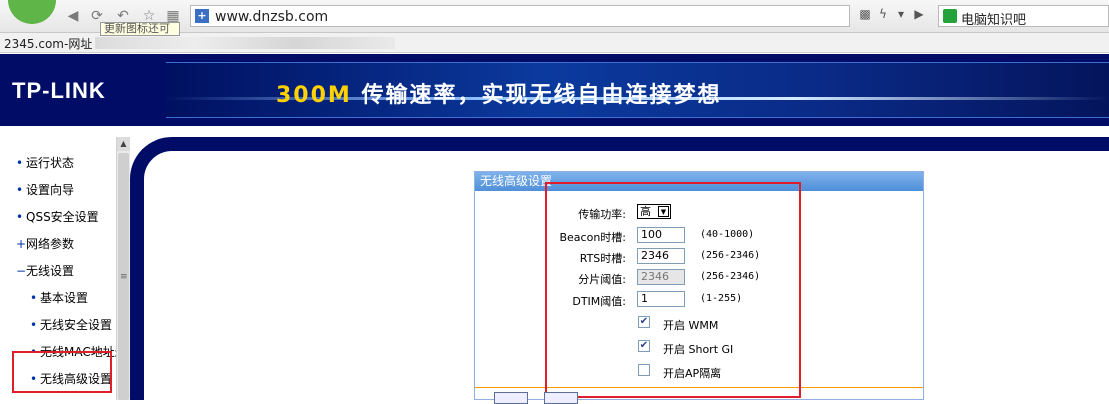  I want to click on banner-slogan: 300M 传输速率，实现无线自由连接梦想, so click(499, 93).